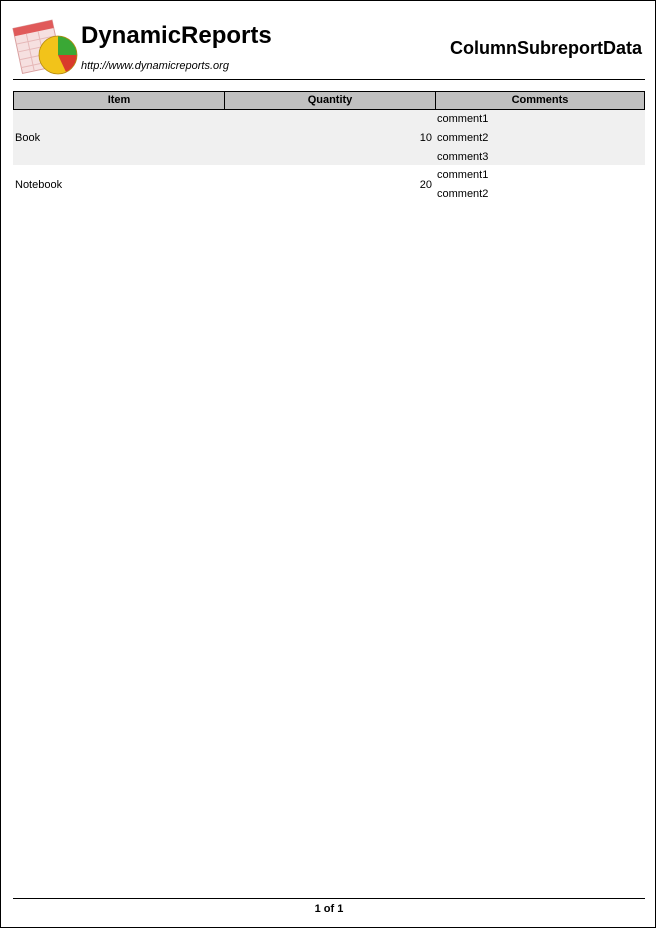 This screenshot has width=656, height=928. I want to click on comment-cell: comment3, so click(463, 157).